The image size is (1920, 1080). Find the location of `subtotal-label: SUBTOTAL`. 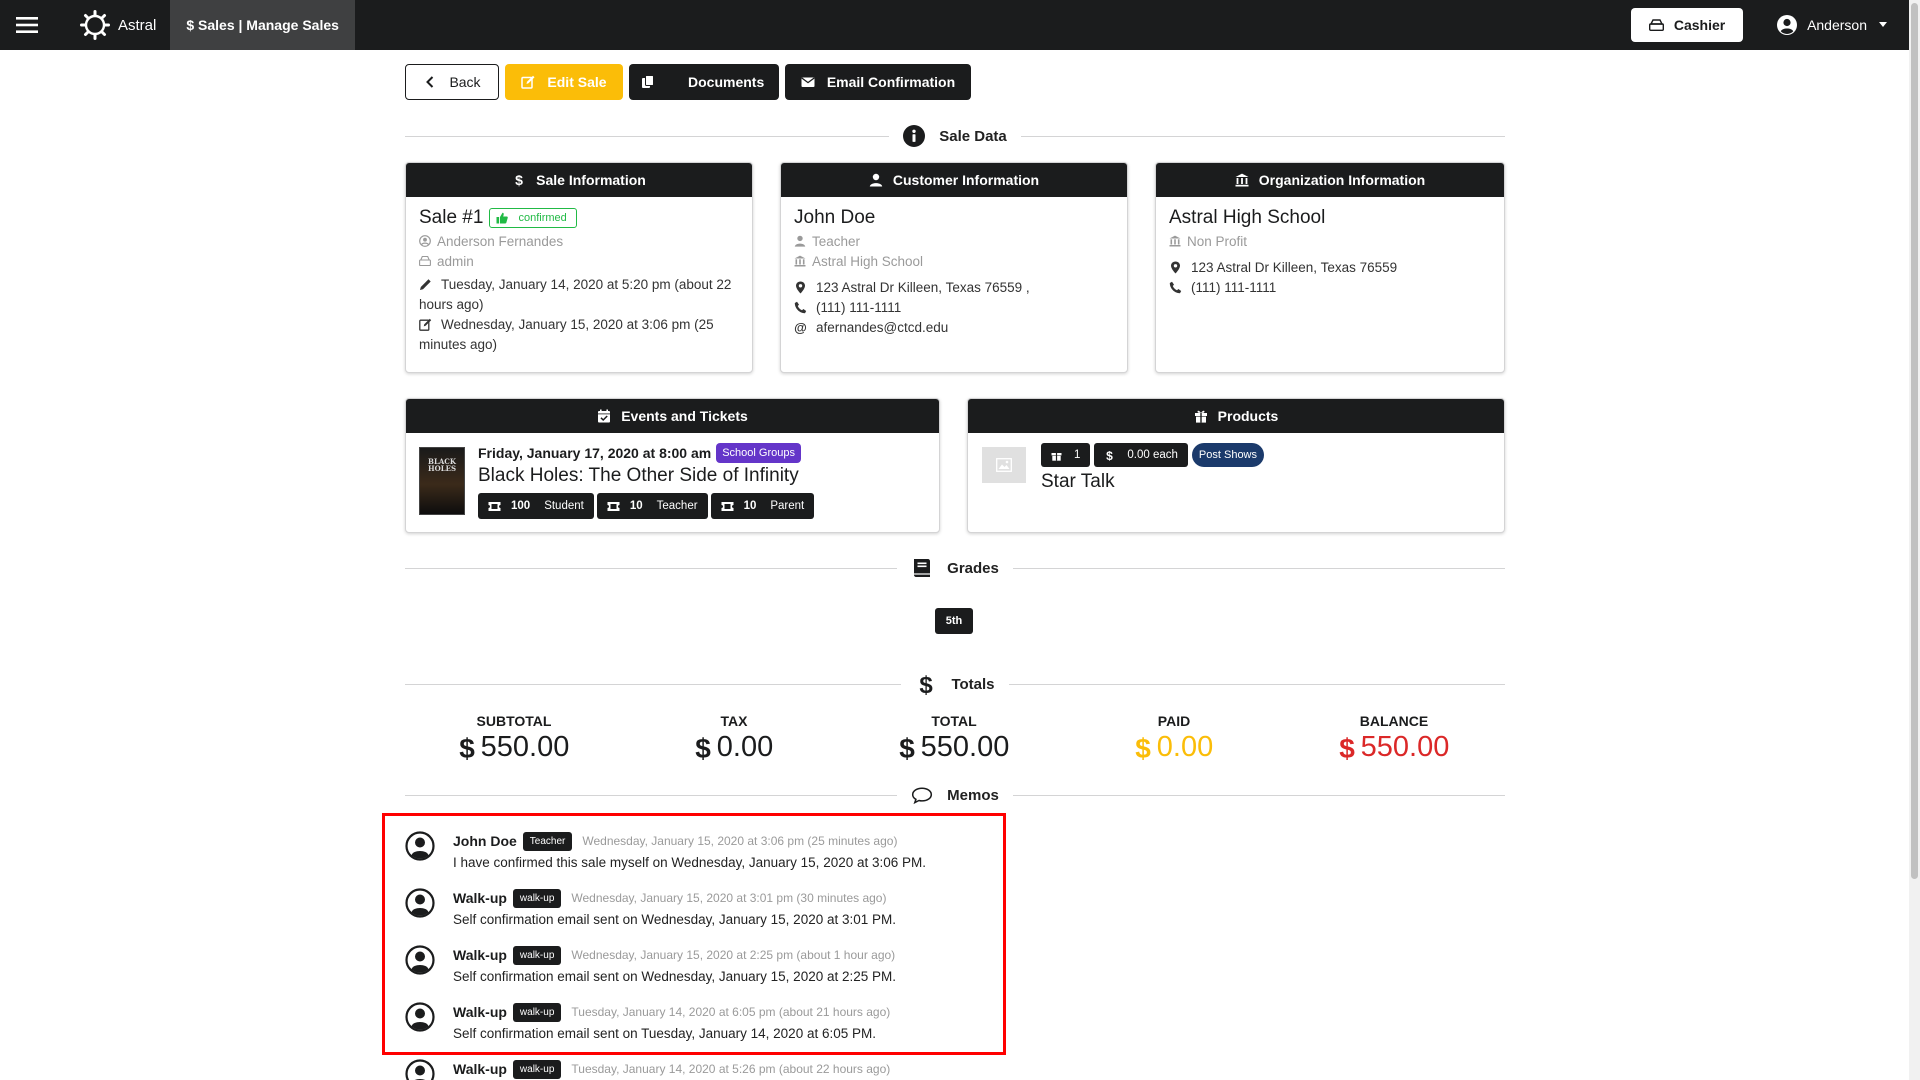

subtotal-label: SUBTOTAL is located at coordinates (514, 721).